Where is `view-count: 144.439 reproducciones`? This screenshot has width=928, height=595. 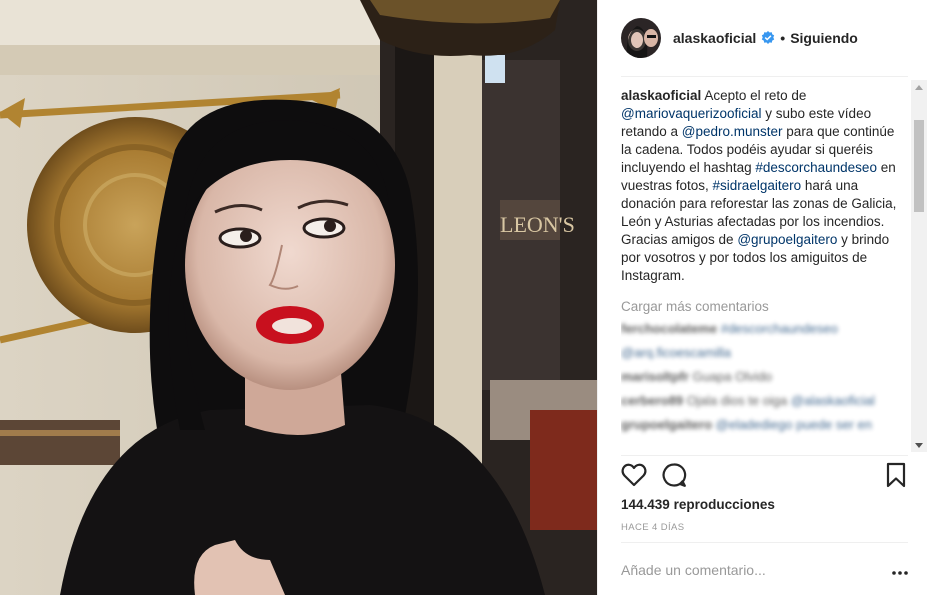 view-count: 144.439 reproducciones is located at coordinates (698, 504).